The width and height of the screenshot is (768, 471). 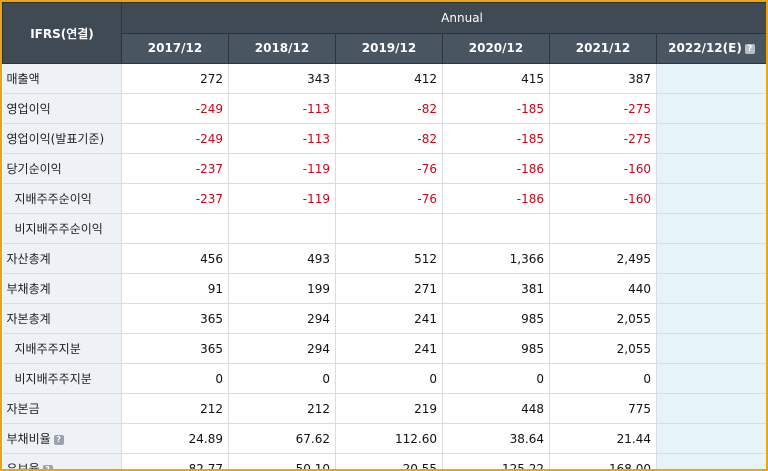 What do you see at coordinates (443, 18) in the screenshot?
I see `annual-group-header: Annual` at bounding box center [443, 18].